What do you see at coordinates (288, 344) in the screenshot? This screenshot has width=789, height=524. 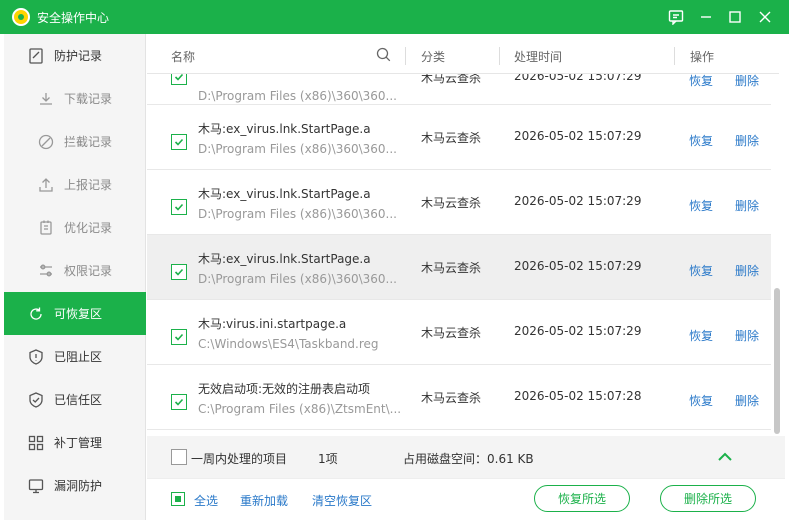 I see `row-path: C:\Windows\ES4\Taskband.reg` at bounding box center [288, 344].